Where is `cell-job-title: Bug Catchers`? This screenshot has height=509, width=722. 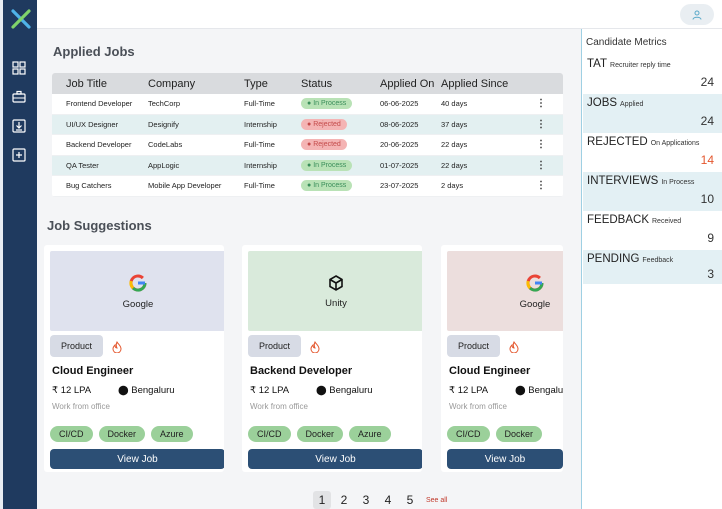
cell-job-title: Bug Catchers is located at coordinates (89, 186).